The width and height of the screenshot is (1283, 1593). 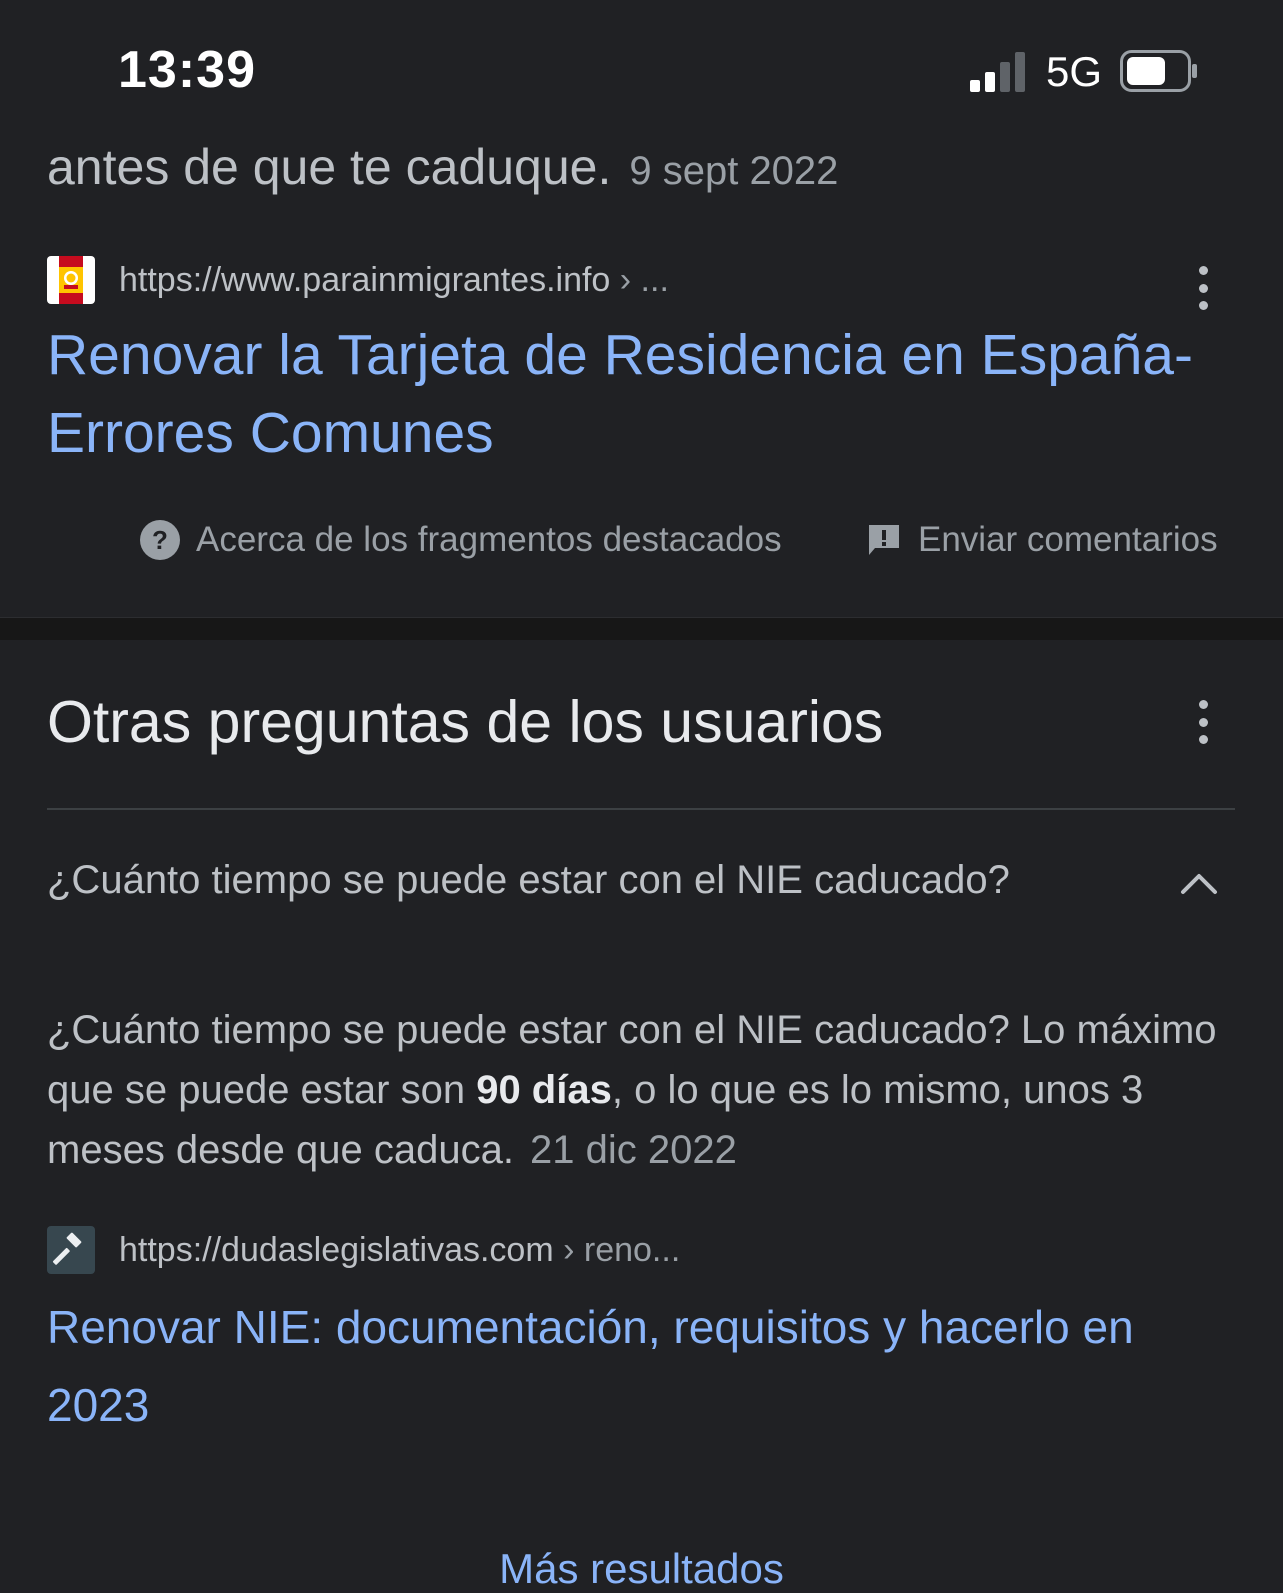 I want to click on divider, so click(x=641, y=809).